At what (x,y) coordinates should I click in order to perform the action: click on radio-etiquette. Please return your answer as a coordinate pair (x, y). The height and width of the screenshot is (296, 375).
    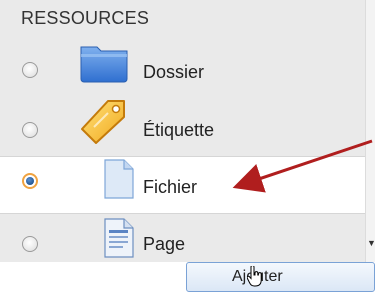
    Looking at the image, I should click on (30, 130).